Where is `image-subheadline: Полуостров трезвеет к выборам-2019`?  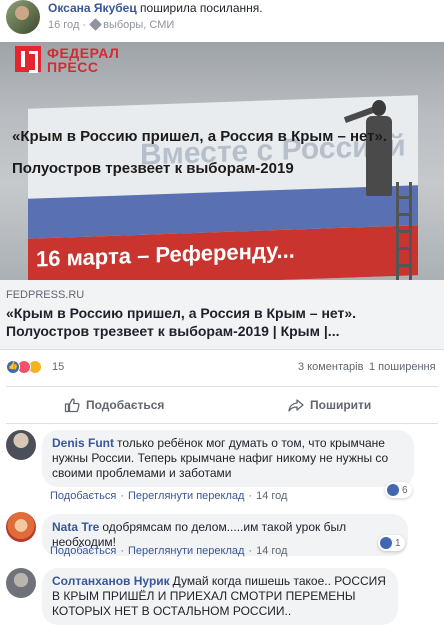 image-subheadline: Полуостров трезвеет к выборам-2019 is located at coordinates (153, 168).